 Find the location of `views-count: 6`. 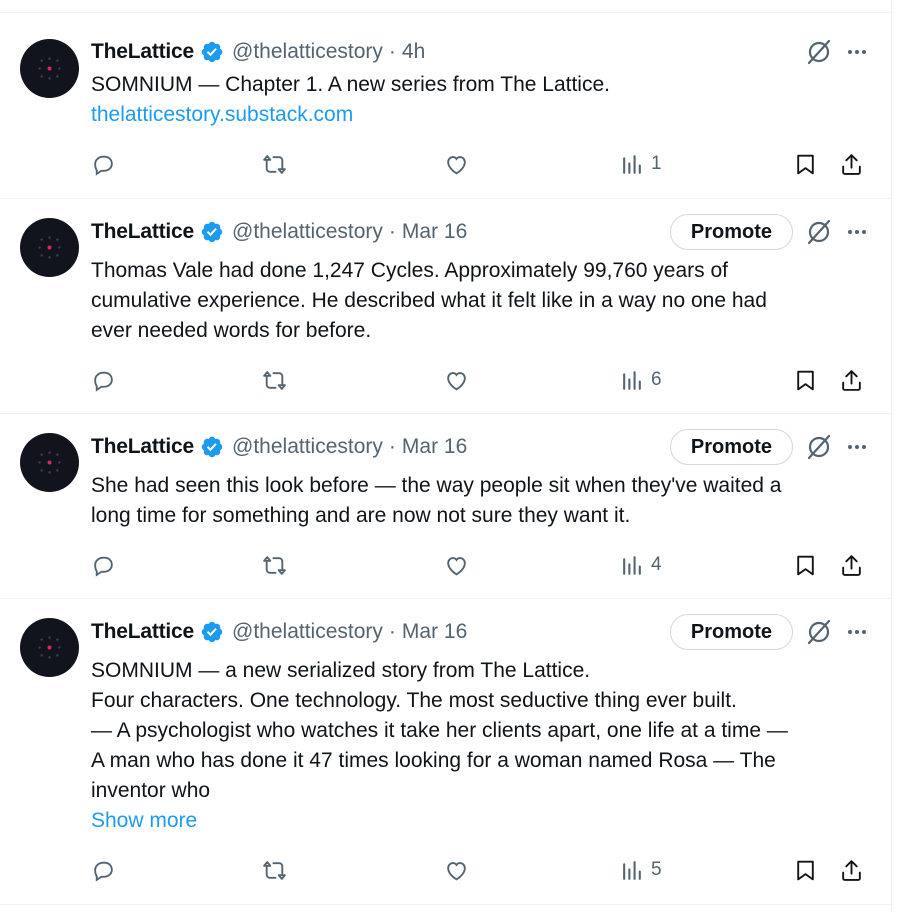

views-count: 6 is located at coordinates (656, 379).